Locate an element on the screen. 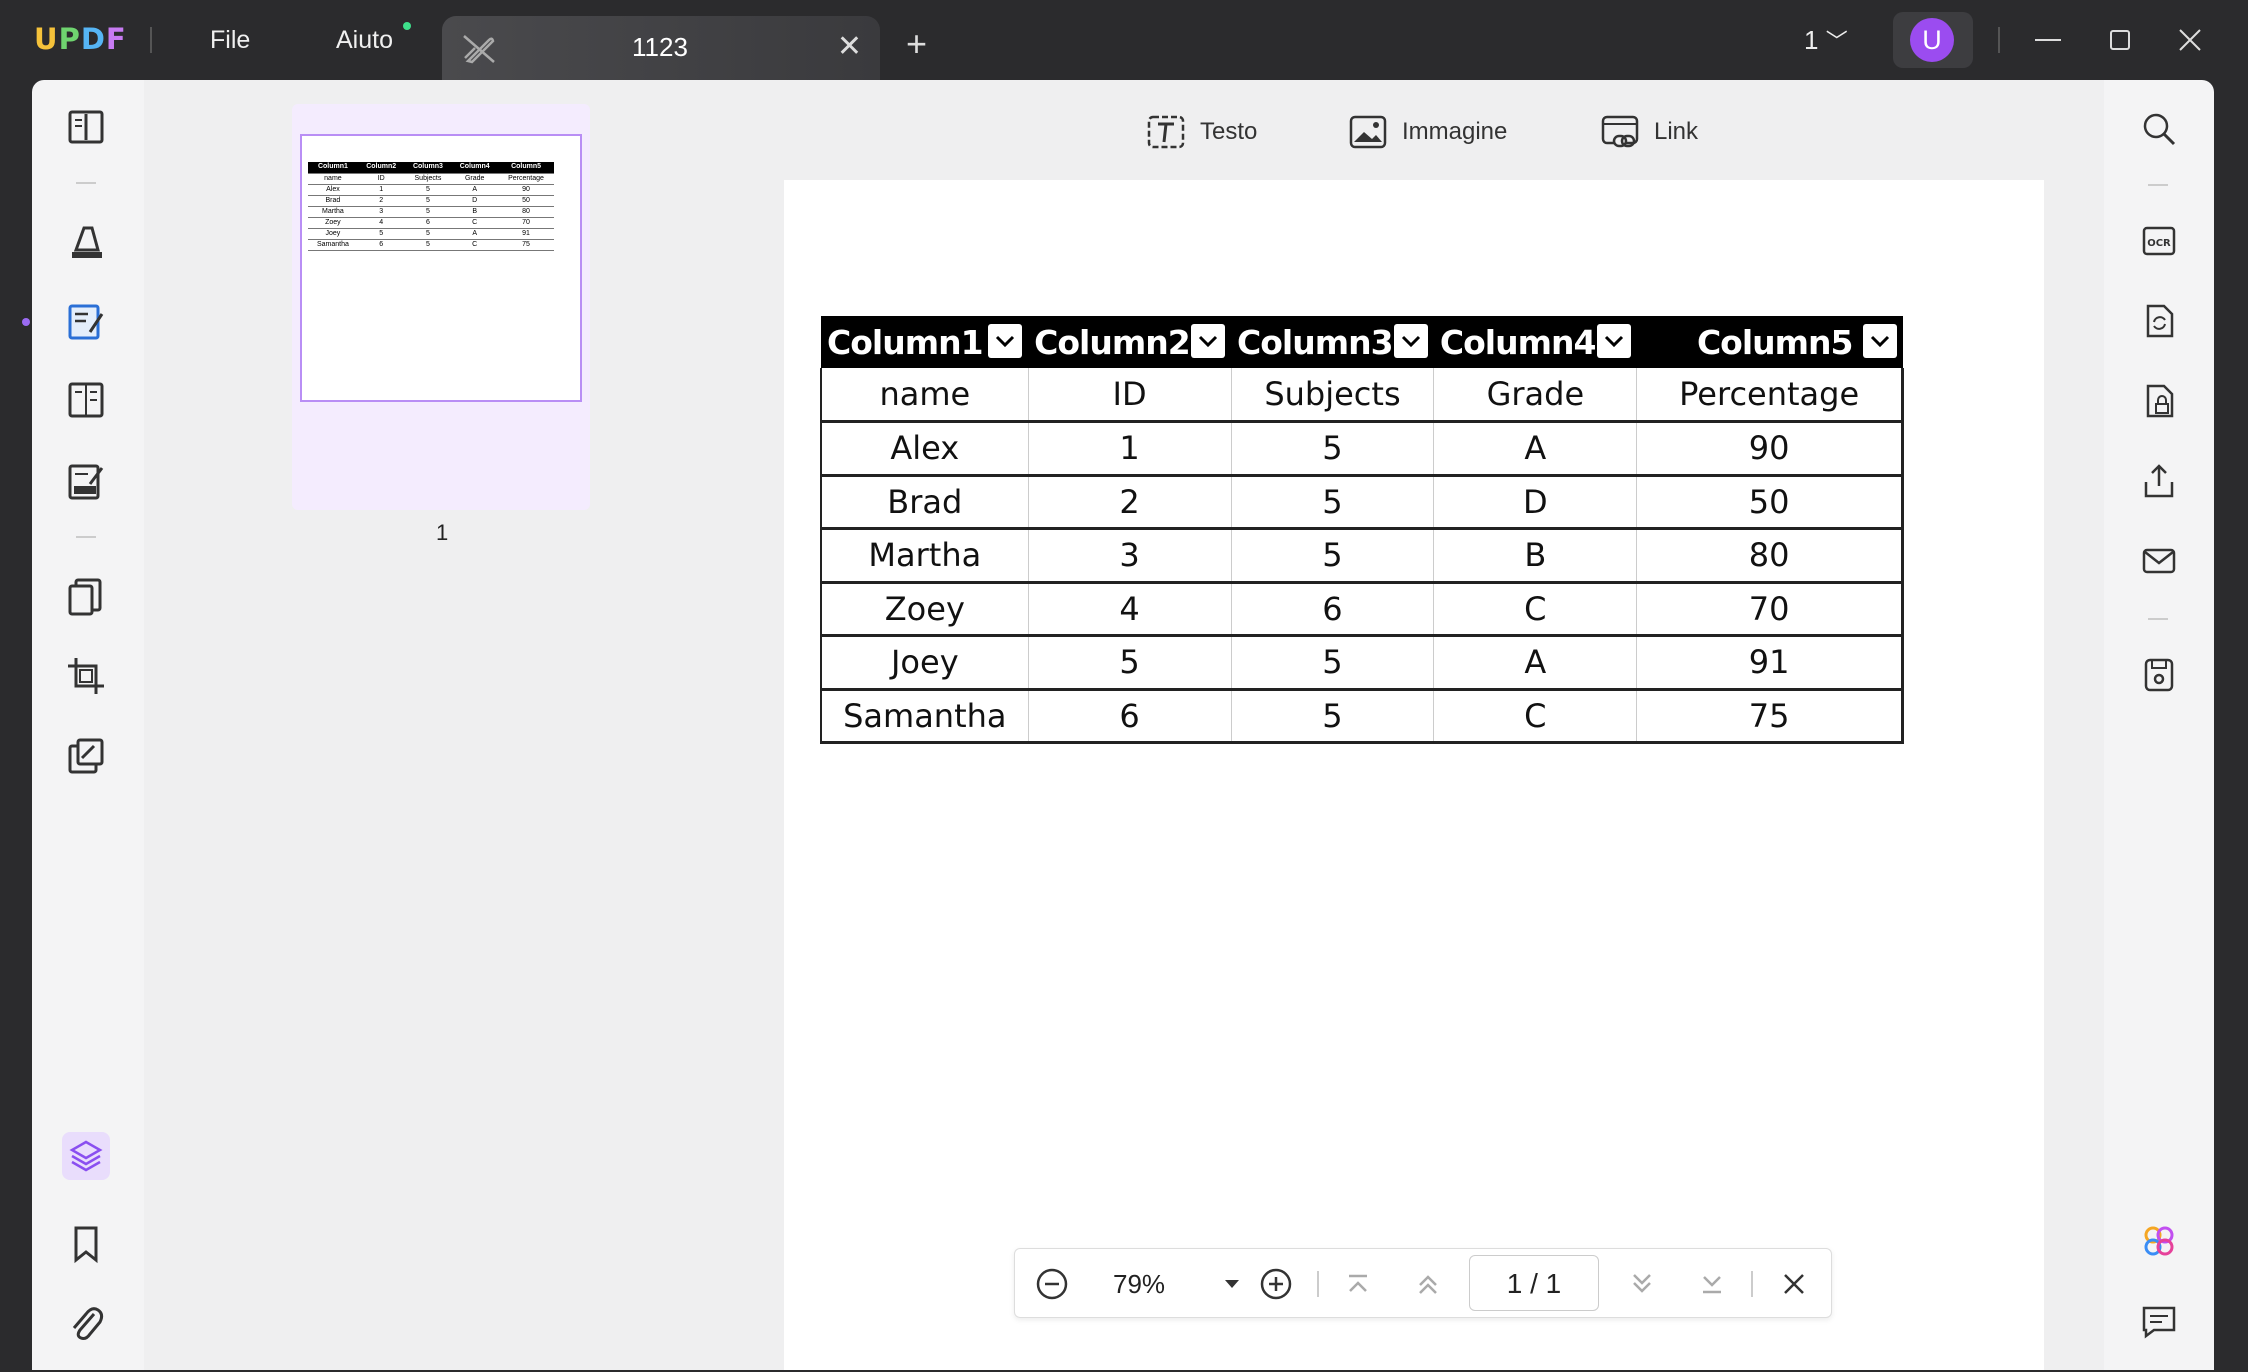  menu-help: Aiuto is located at coordinates (364, 40).